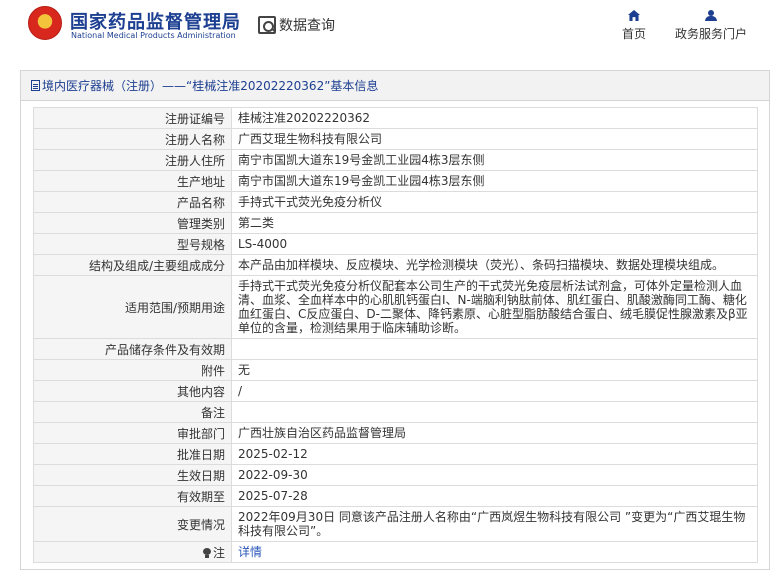 This screenshot has width=781, height=575. I want to click on row-value: 无, so click(494, 370).